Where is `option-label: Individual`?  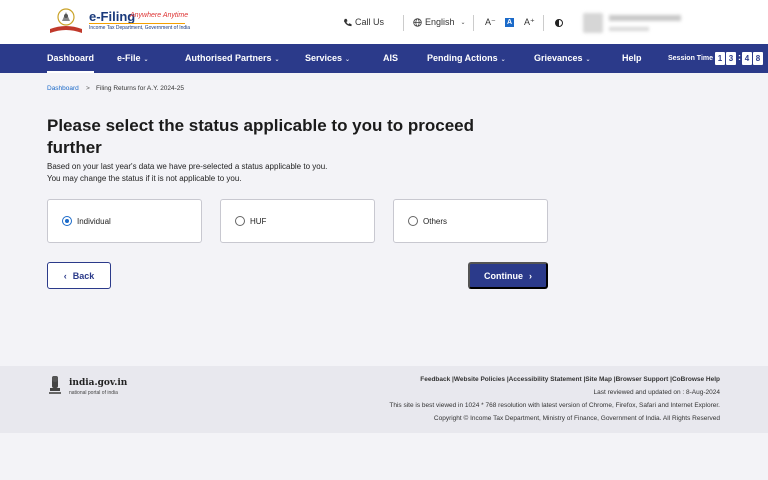
option-label: Individual is located at coordinates (94, 221).